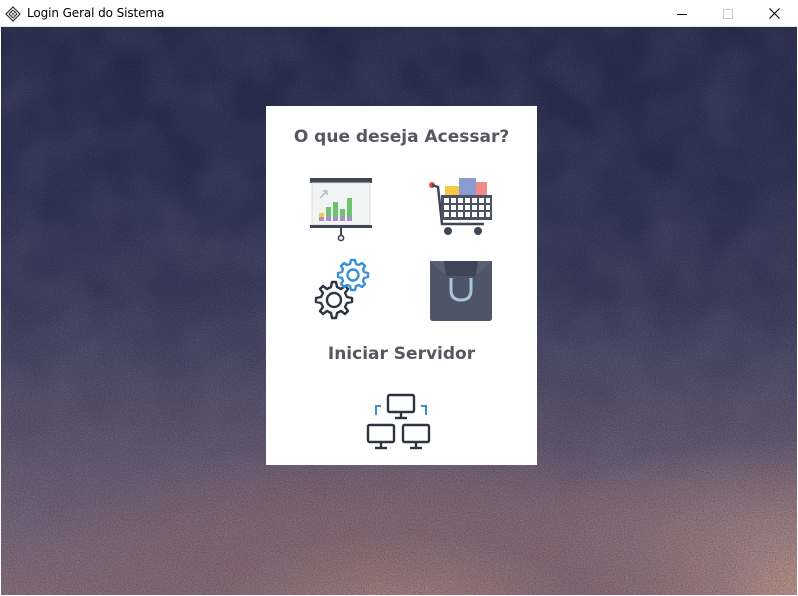 Image resolution: width=798 pixels, height=596 pixels. I want to click on maximize-icon, so click(728, 13).